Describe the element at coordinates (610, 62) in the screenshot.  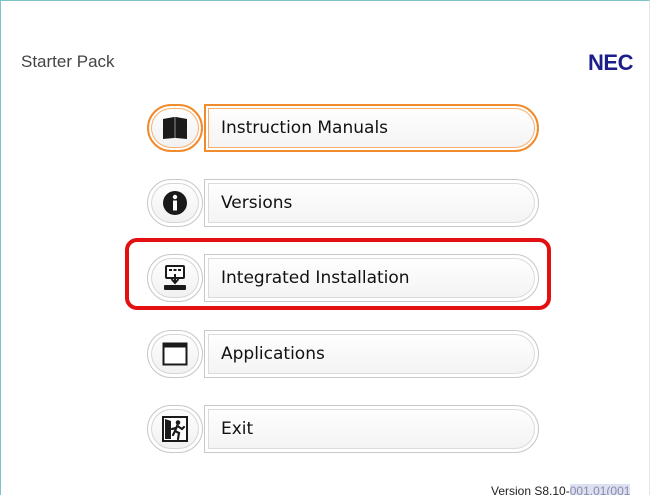
I see `nec-logo: NEC` at that location.